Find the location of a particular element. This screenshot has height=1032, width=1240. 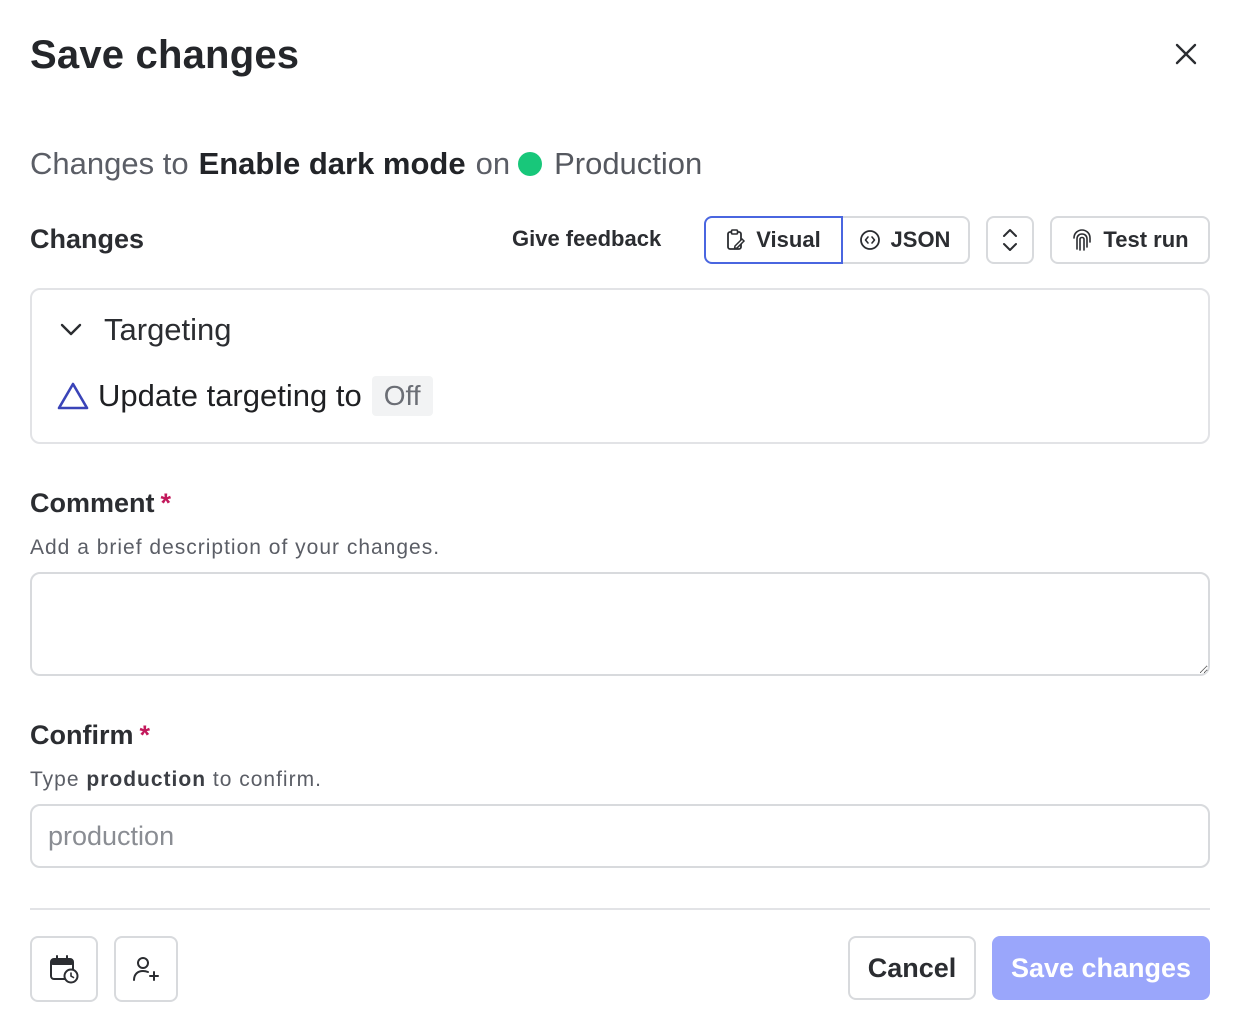

view-json-label: JSON is located at coordinates (920, 239).